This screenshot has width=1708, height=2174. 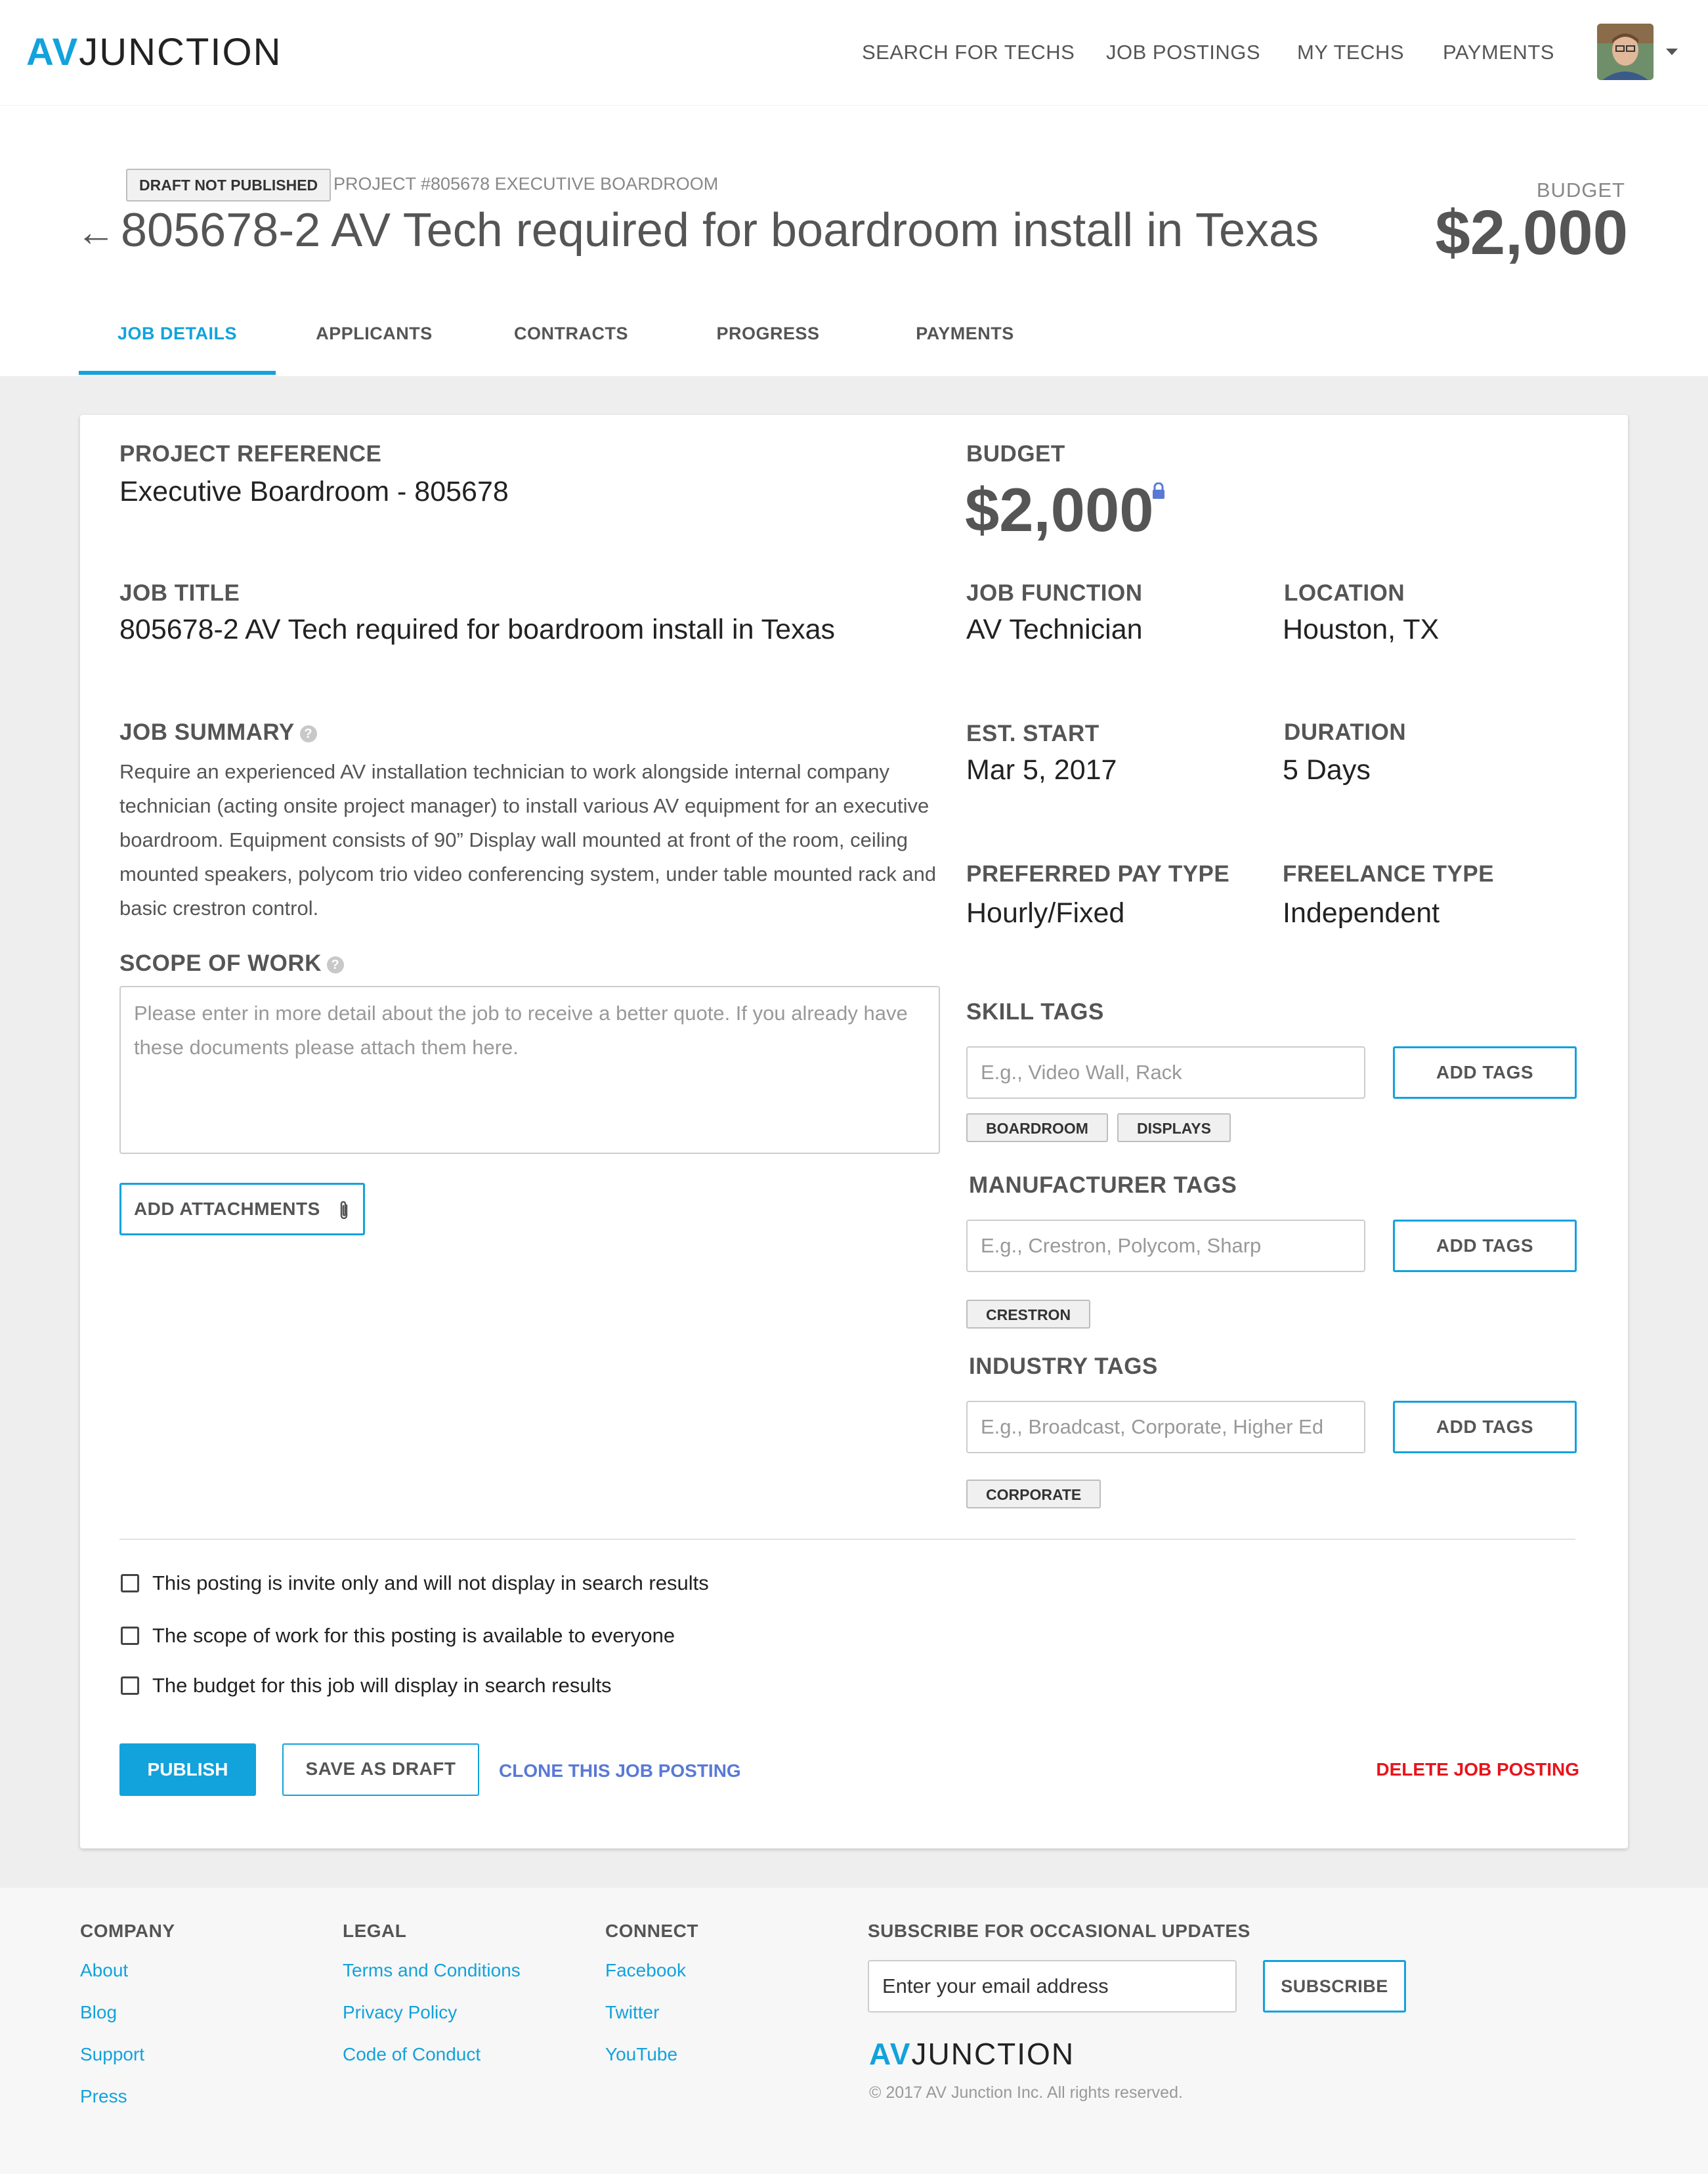 What do you see at coordinates (1028, 1315) in the screenshot?
I see `manufacturer-tag-chip-crestron: CRESTRON` at bounding box center [1028, 1315].